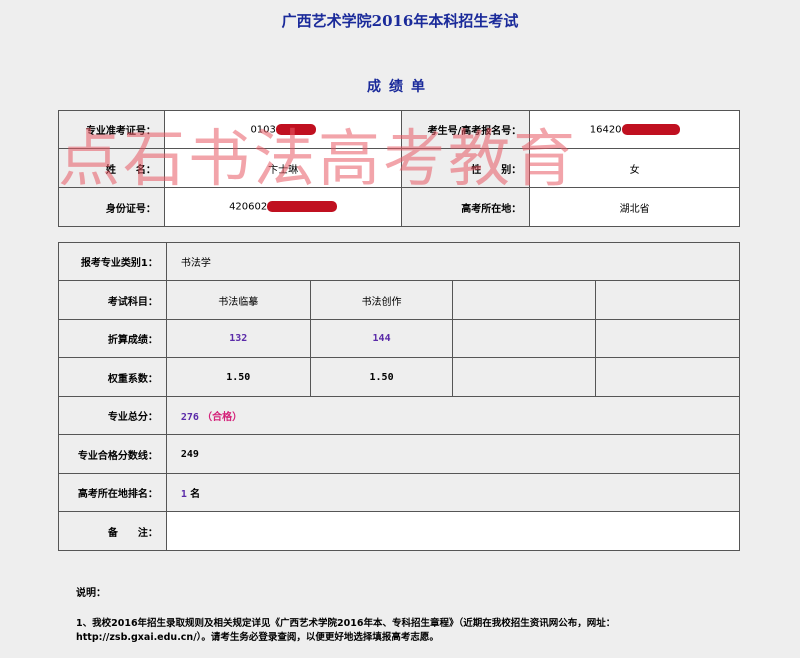  I want to click on province-value: 湖北省, so click(634, 207).